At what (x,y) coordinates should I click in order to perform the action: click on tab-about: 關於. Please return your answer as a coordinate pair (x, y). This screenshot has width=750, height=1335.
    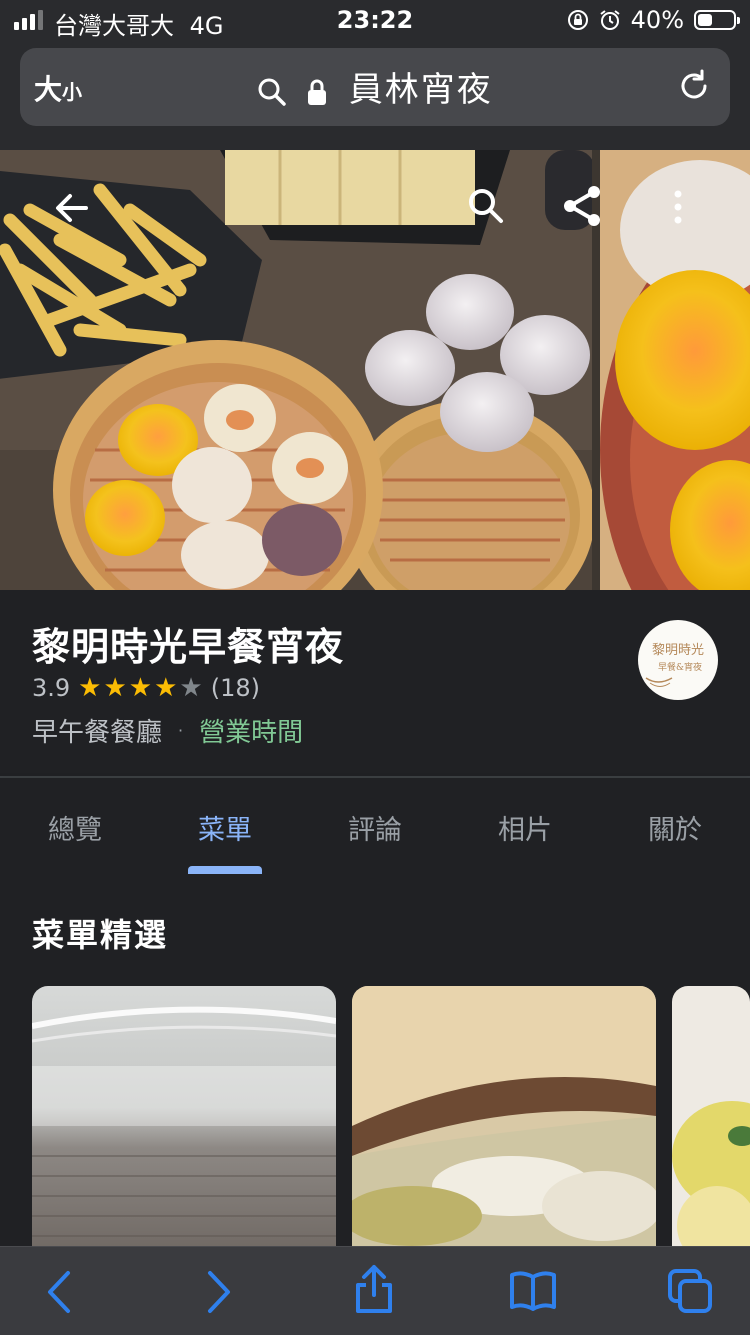
    Looking at the image, I should click on (675, 827).